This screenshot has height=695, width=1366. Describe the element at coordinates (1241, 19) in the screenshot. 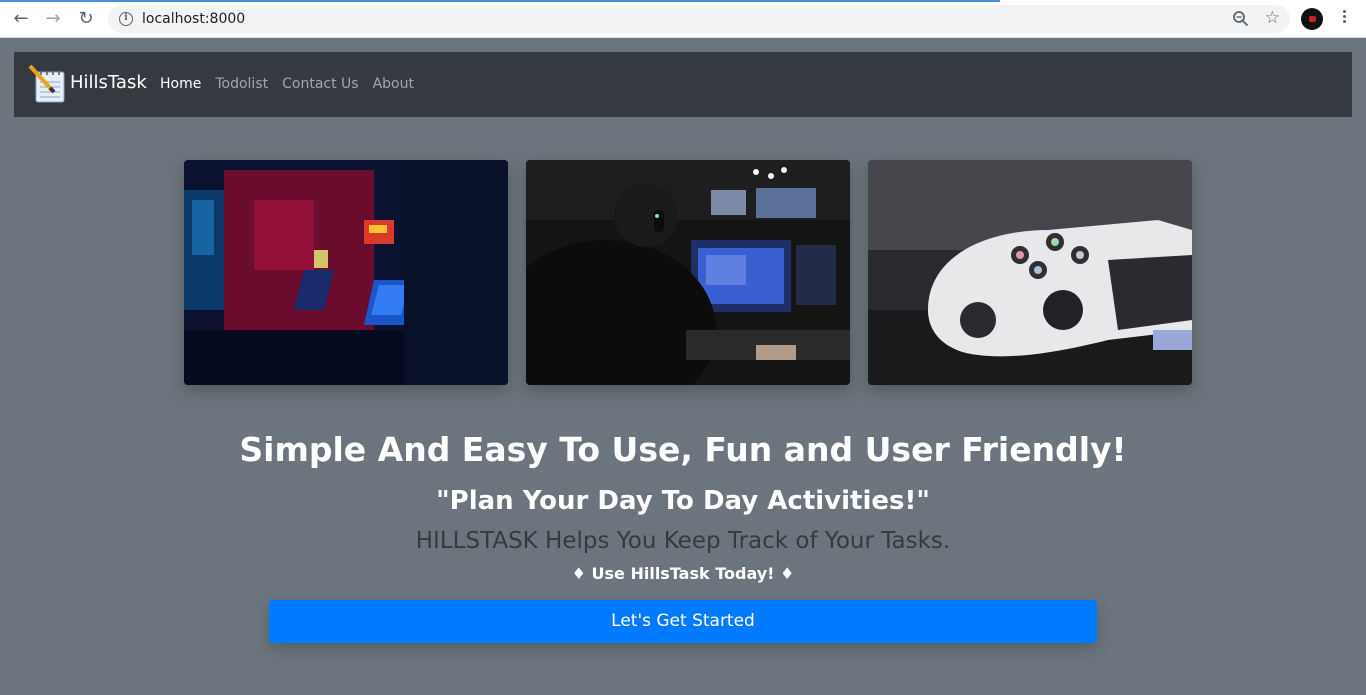

I see `zoom-icon` at that location.